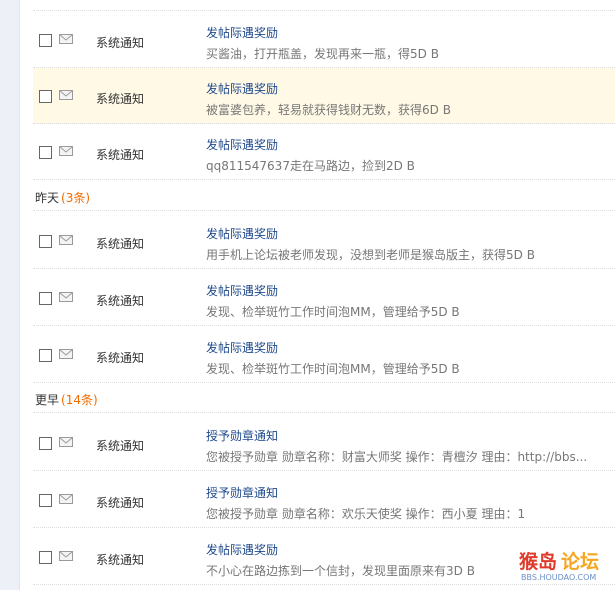 This screenshot has height=590, width=615. What do you see at coordinates (79, 400) in the screenshot?
I see `group-count: (14条)` at bounding box center [79, 400].